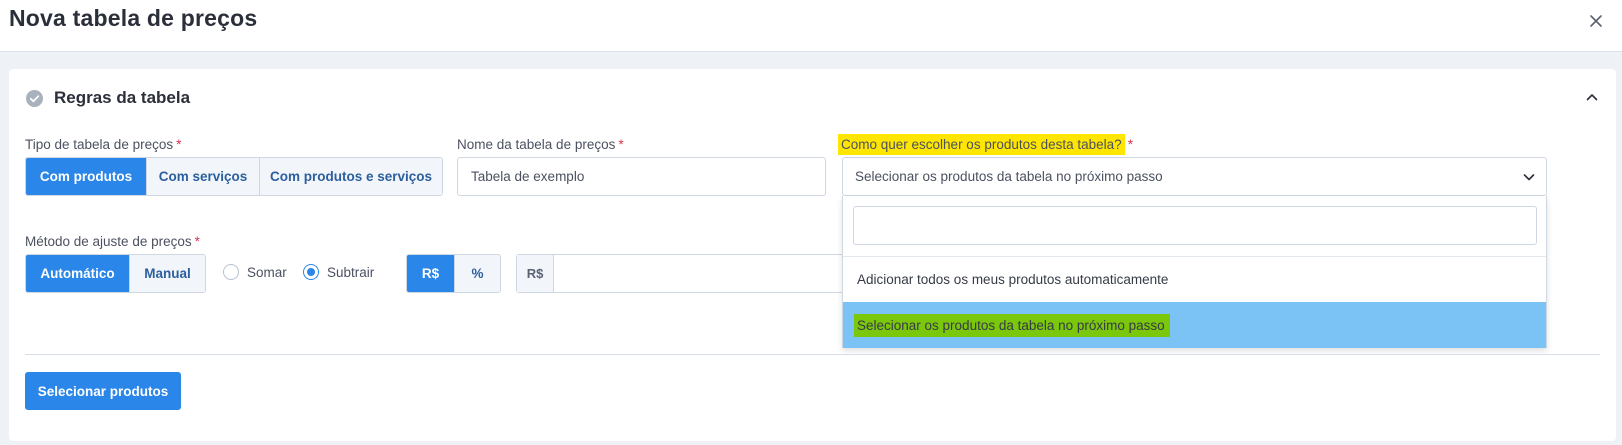 The image size is (1622, 445). Describe the element at coordinates (812, 354) in the screenshot. I see `divider` at that location.